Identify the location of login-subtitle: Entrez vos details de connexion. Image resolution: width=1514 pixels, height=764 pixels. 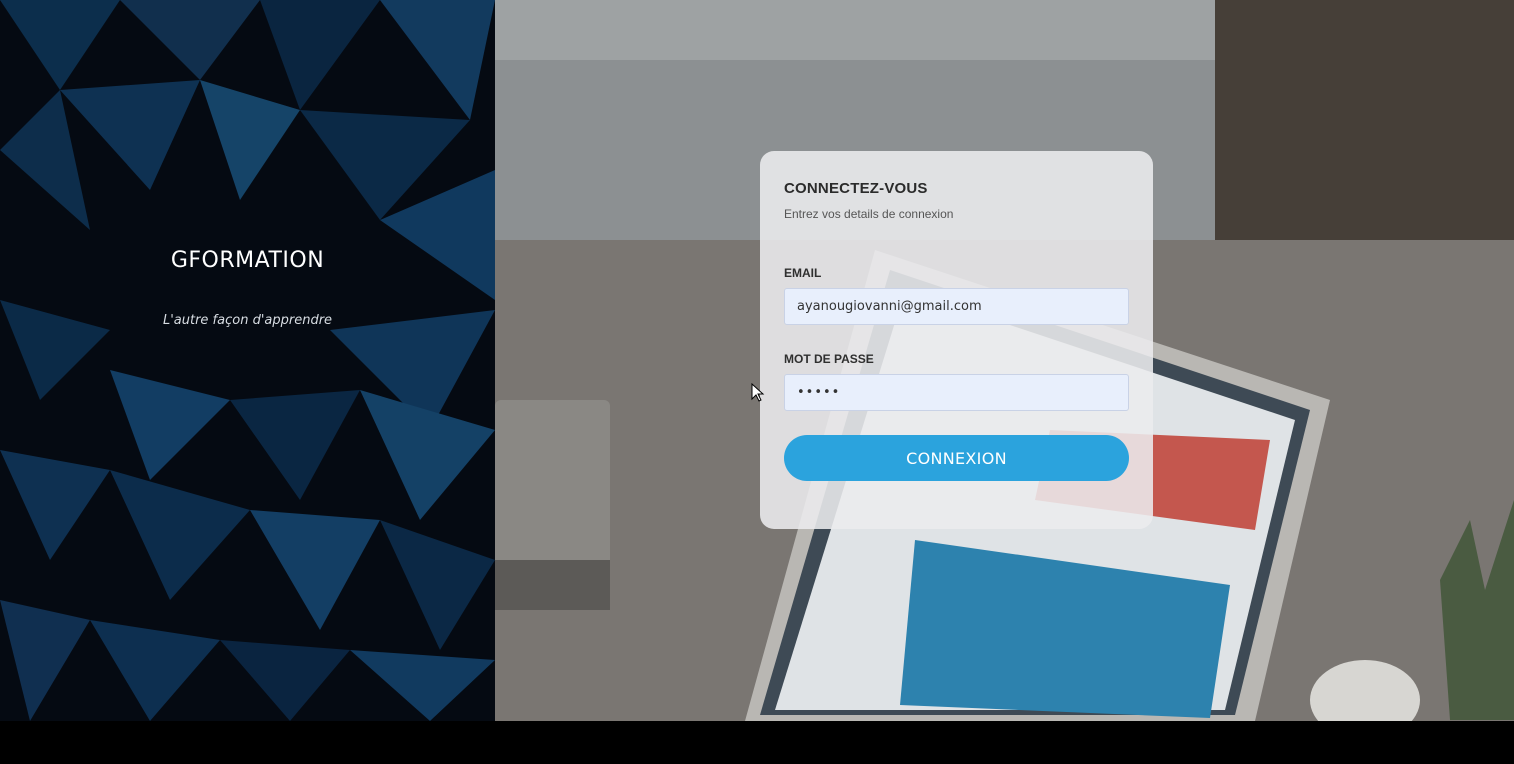
(869, 214).